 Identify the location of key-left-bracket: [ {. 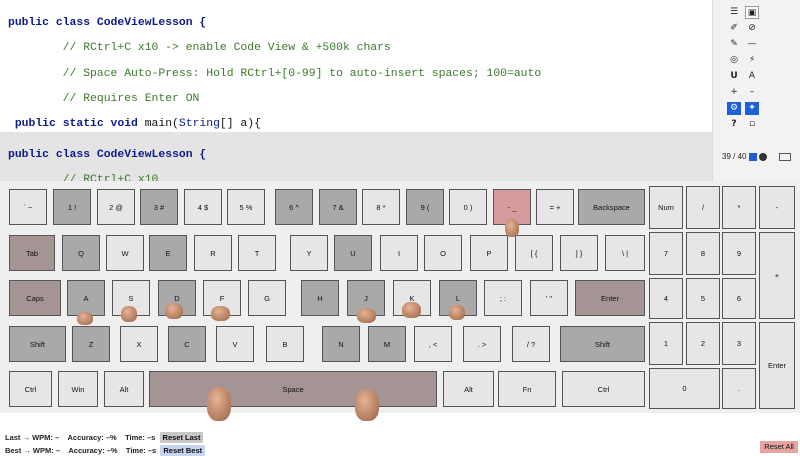
(534, 253).